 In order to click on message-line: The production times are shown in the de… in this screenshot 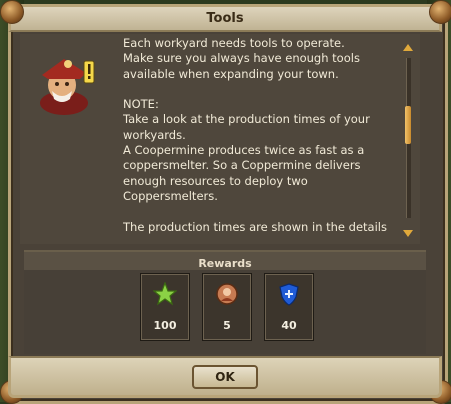, I will do `click(255, 226)`.